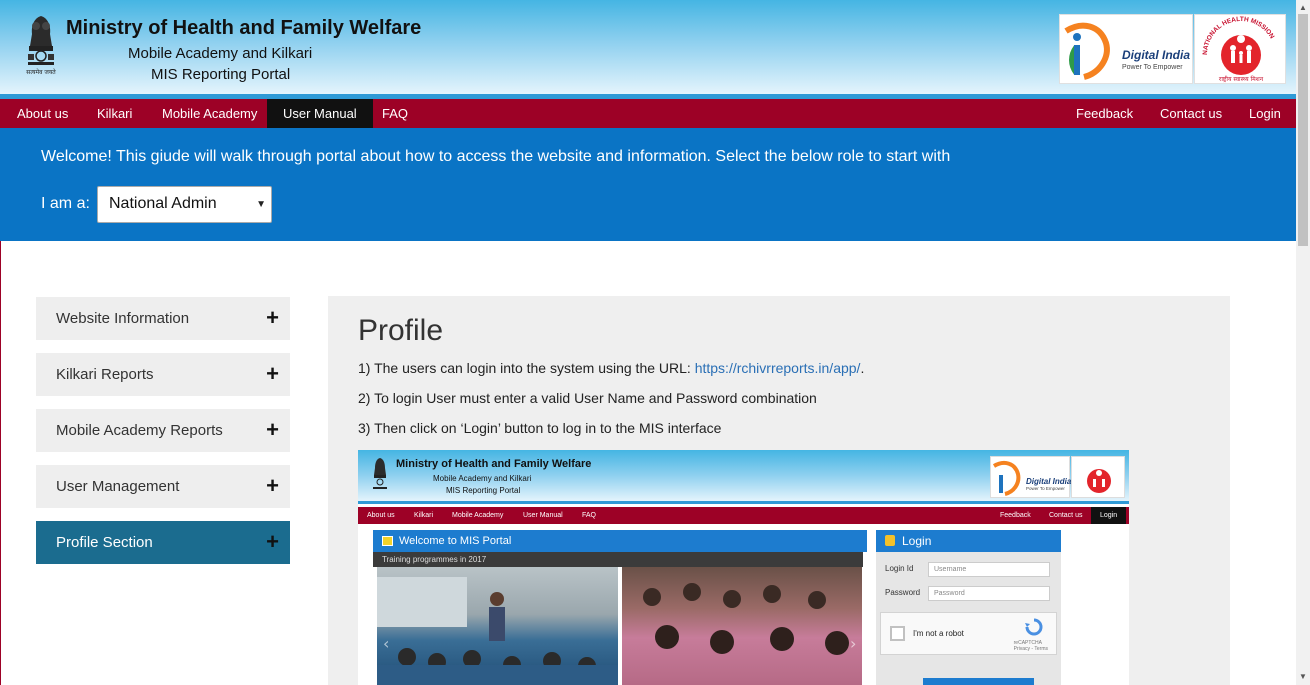 The width and height of the screenshot is (1310, 685). Describe the element at coordinates (890, 540) in the screenshot. I see `lock-icon` at that location.